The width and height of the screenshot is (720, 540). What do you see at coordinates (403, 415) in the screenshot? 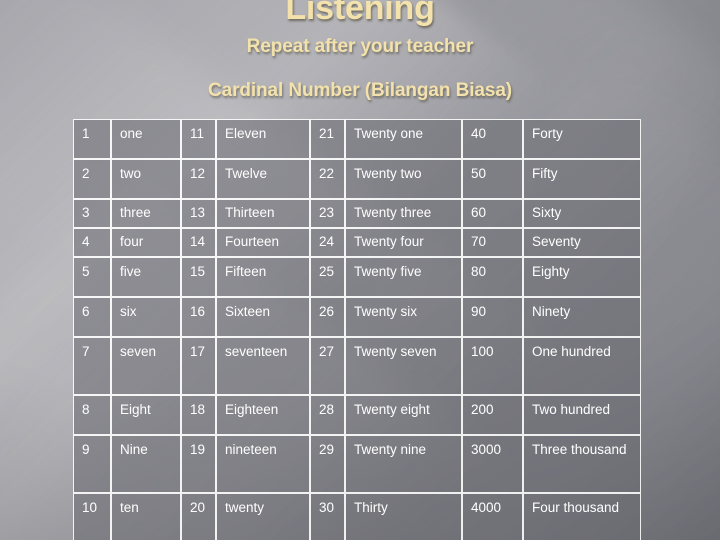
I see `table-cell-word: Twenty eight` at bounding box center [403, 415].